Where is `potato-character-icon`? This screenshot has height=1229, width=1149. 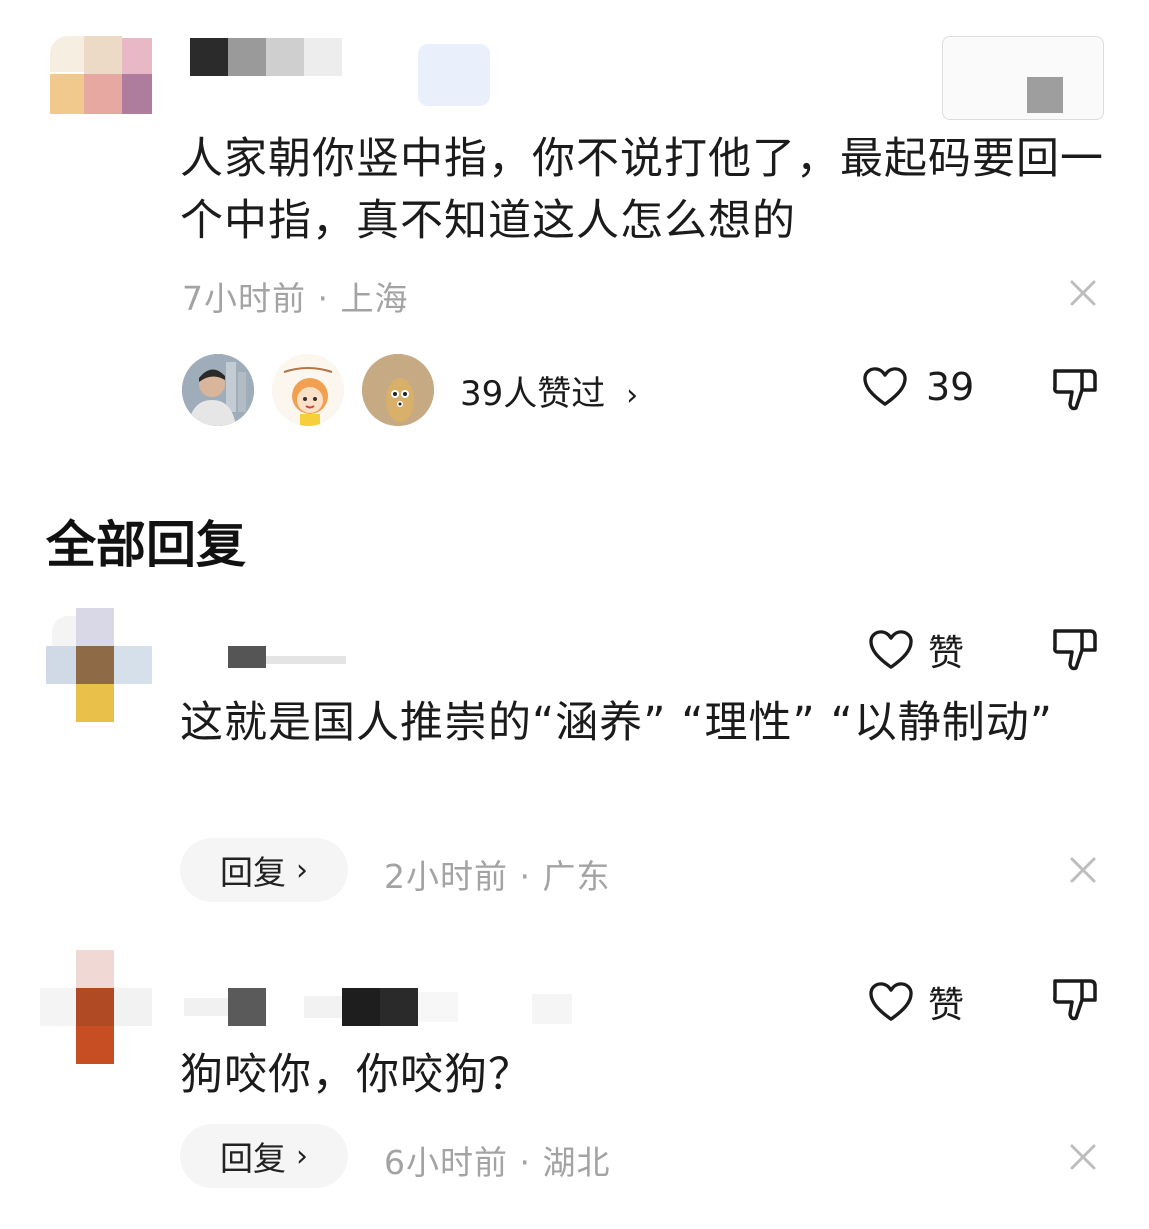
potato-character-icon is located at coordinates (398, 390).